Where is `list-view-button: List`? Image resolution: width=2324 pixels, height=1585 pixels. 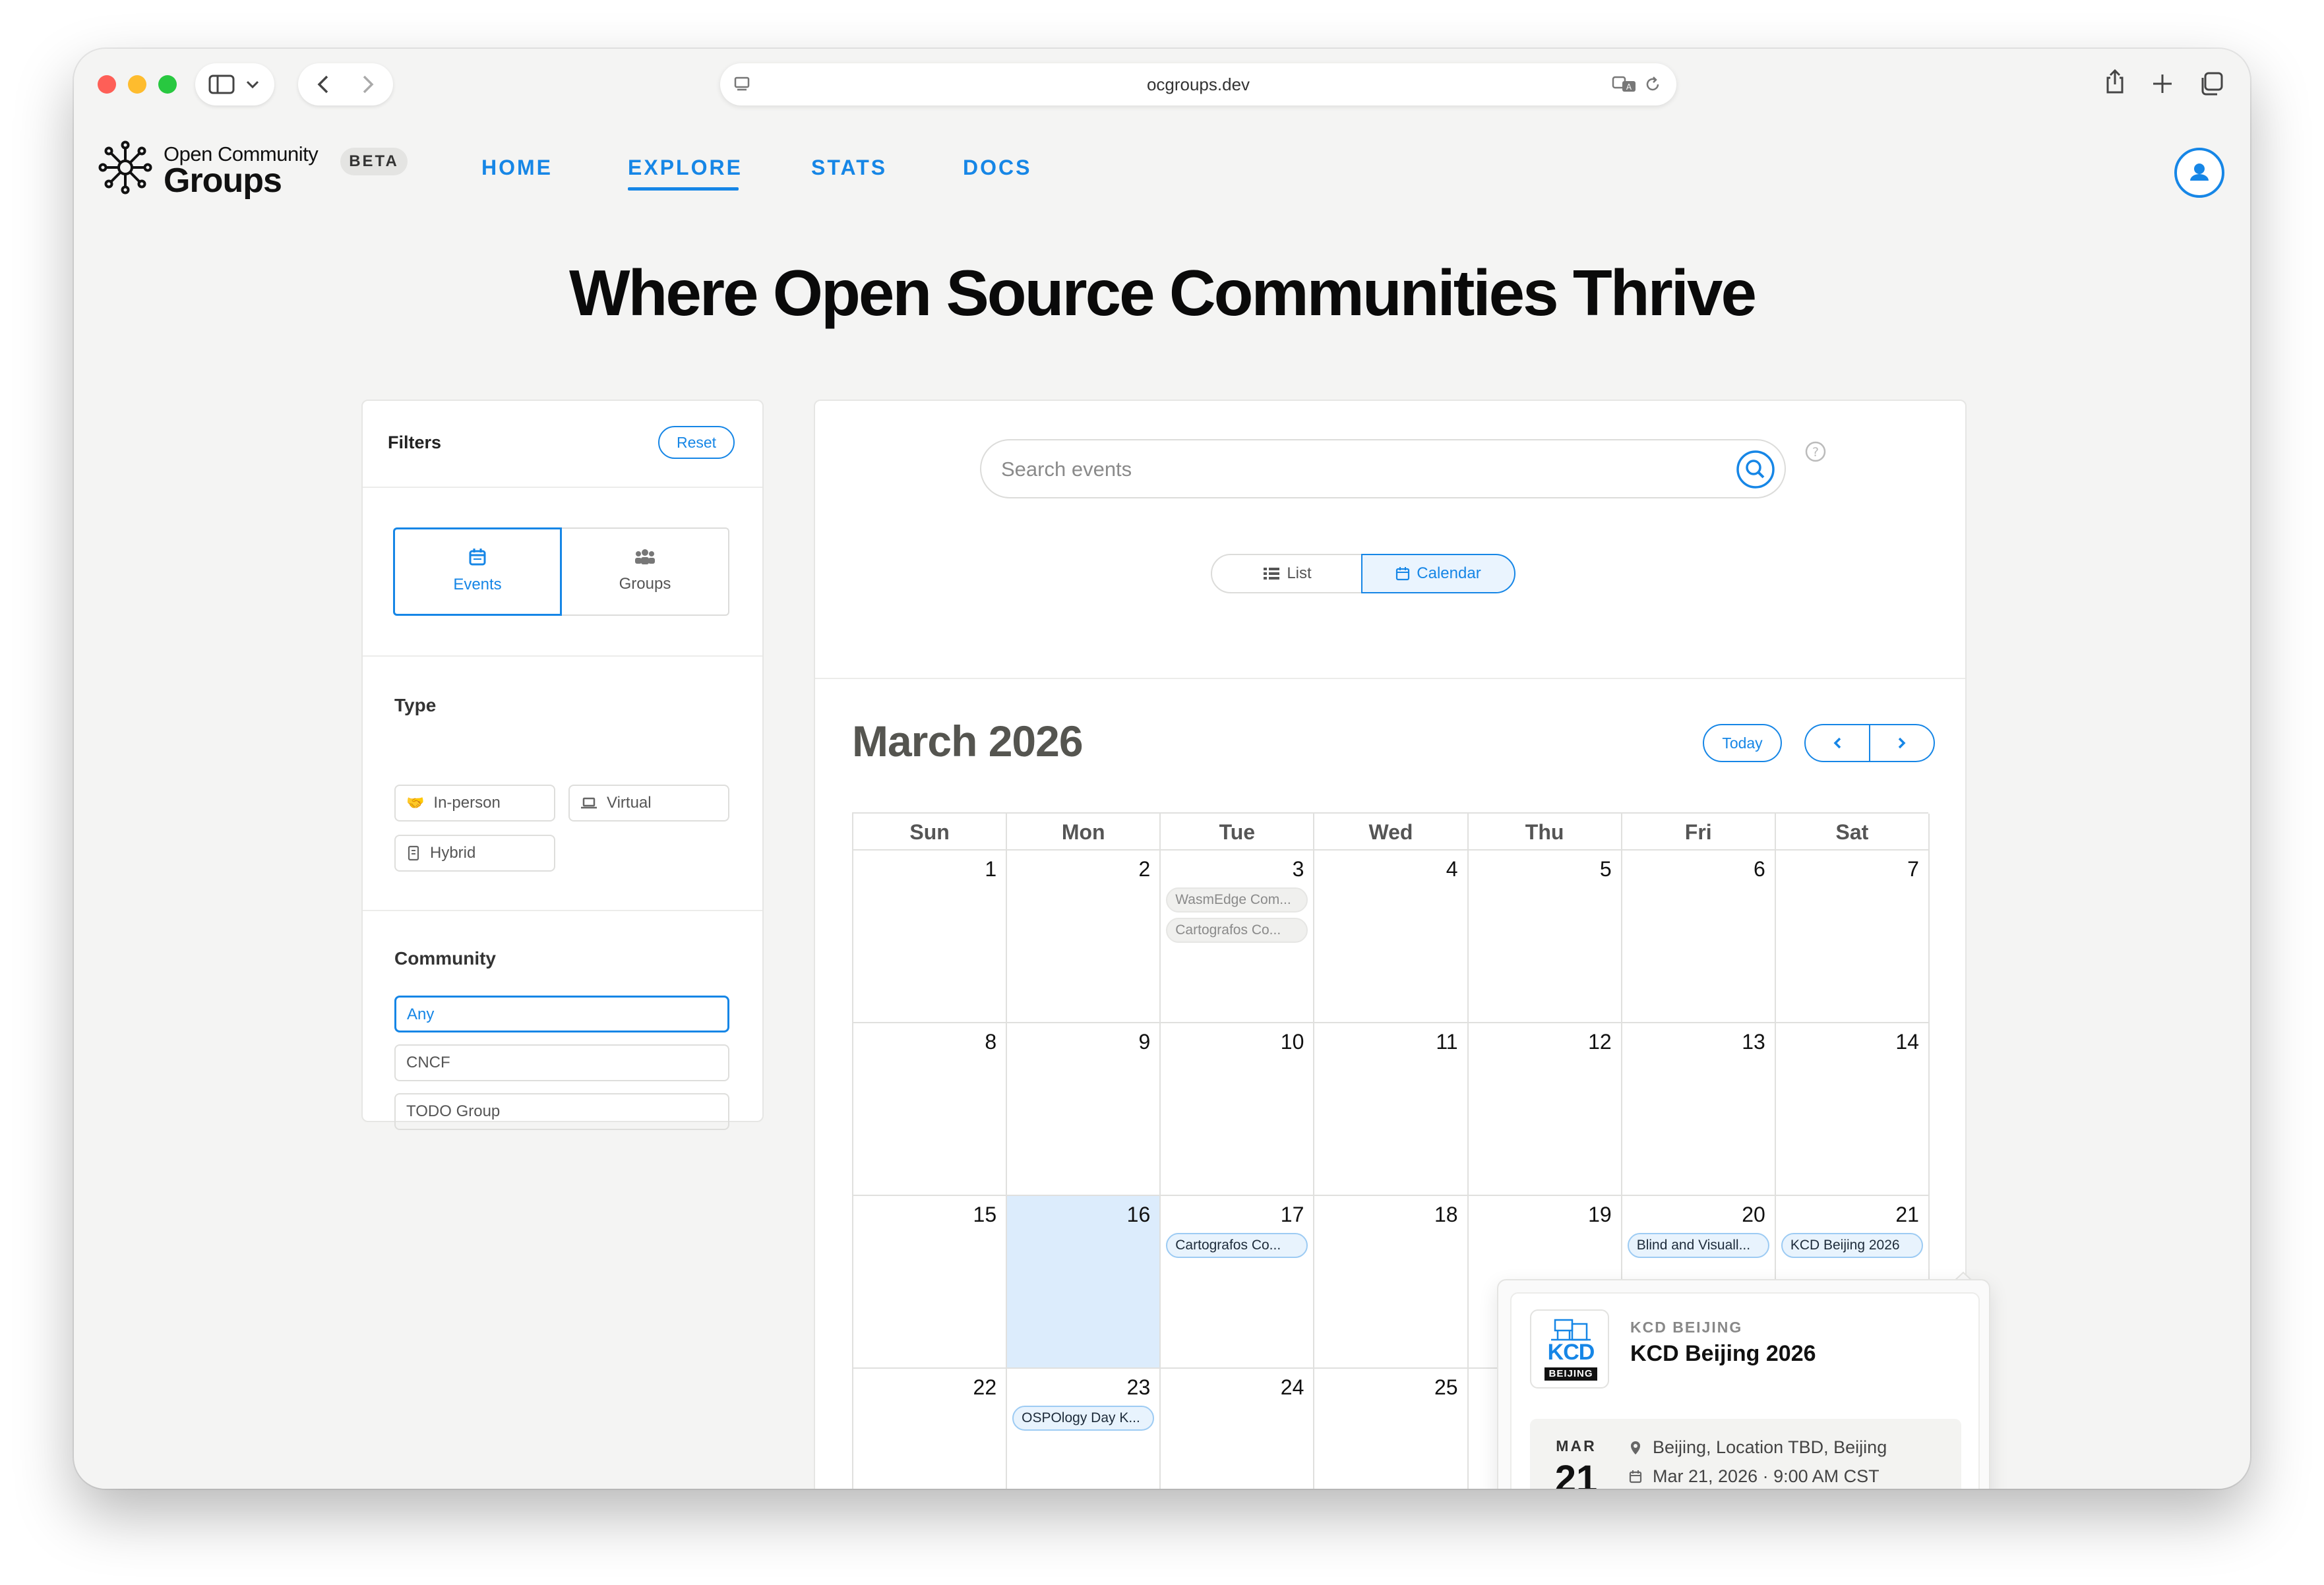 list-view-button: List is located at coordinates (1287, 573).